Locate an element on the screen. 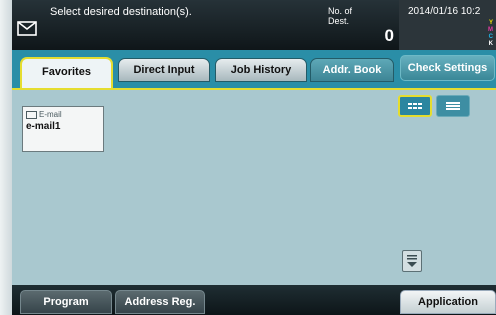 This screenshot has width=496, height=315. application-button: Application is located at coordinates (448, 302).